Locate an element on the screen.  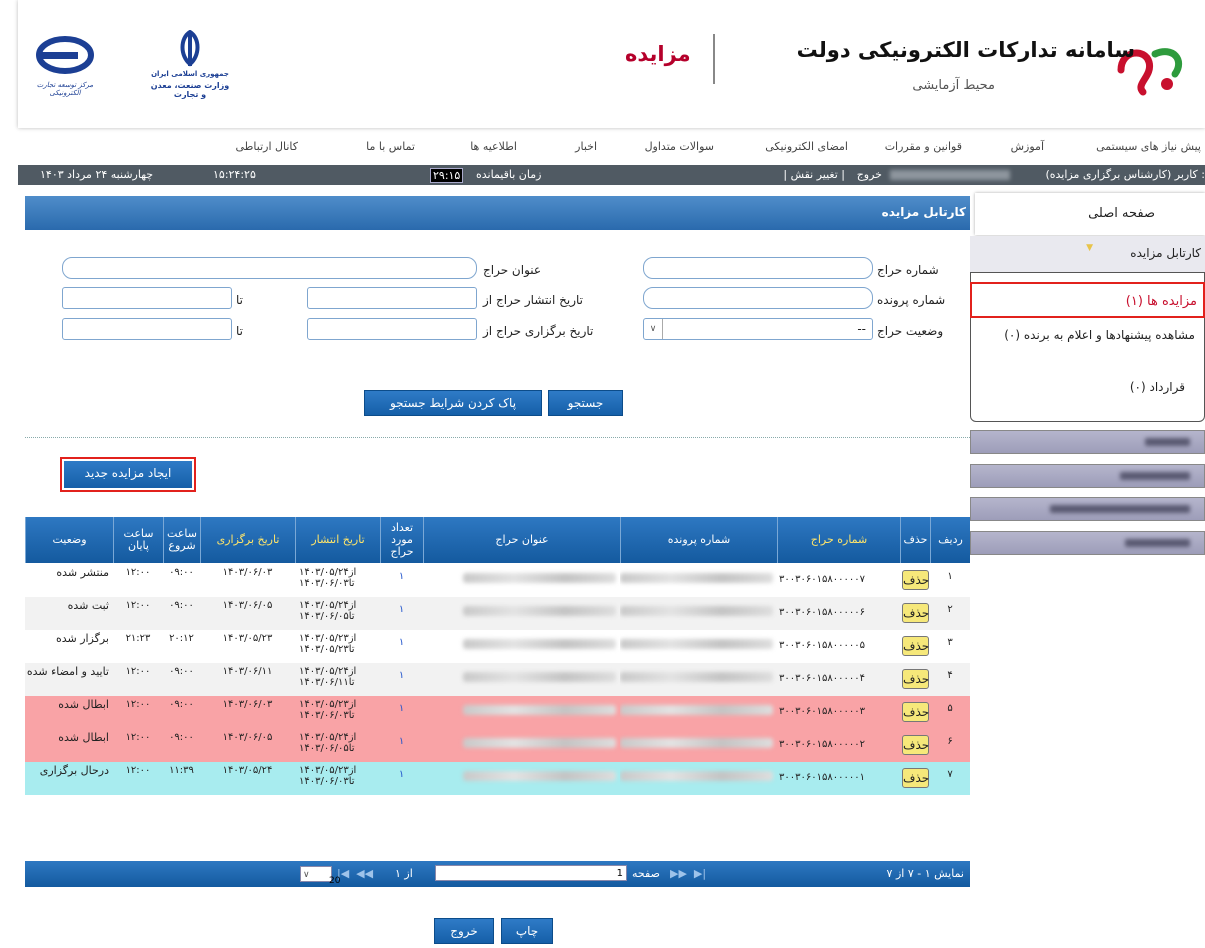
th-auction-no: شماره حراج is located at coordinates (838, 540).